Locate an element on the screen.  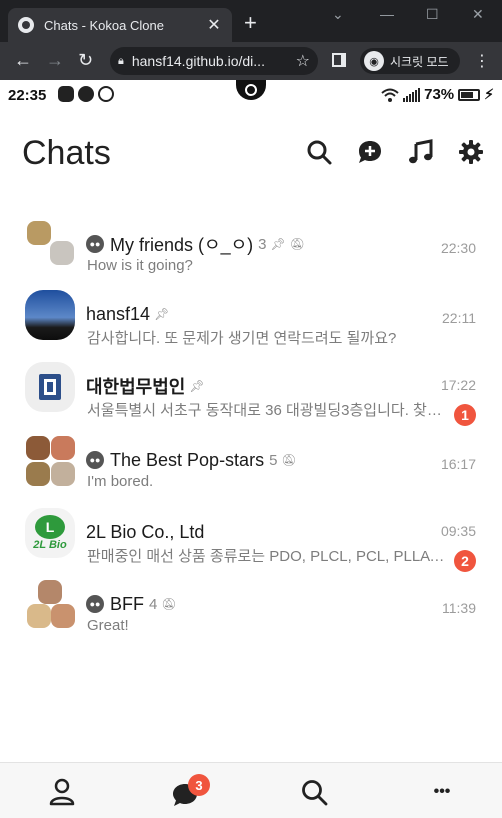
unread-badge: 2 is located at coordinates (465, 561).